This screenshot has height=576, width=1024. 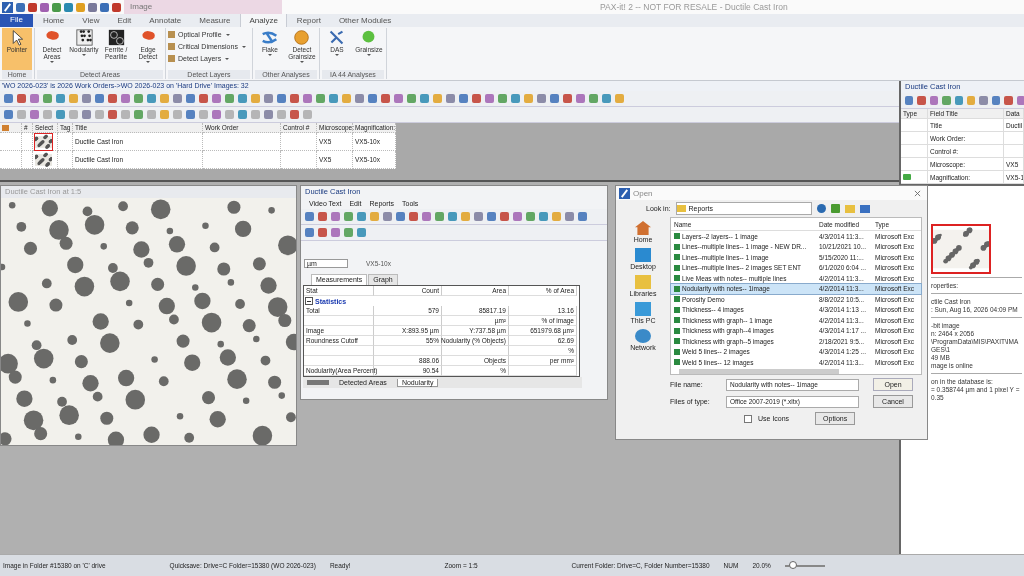 What do you see at coordinates (759, 371) in the screenshot?
I see `scrollbar` at bounding box center [759, 371].